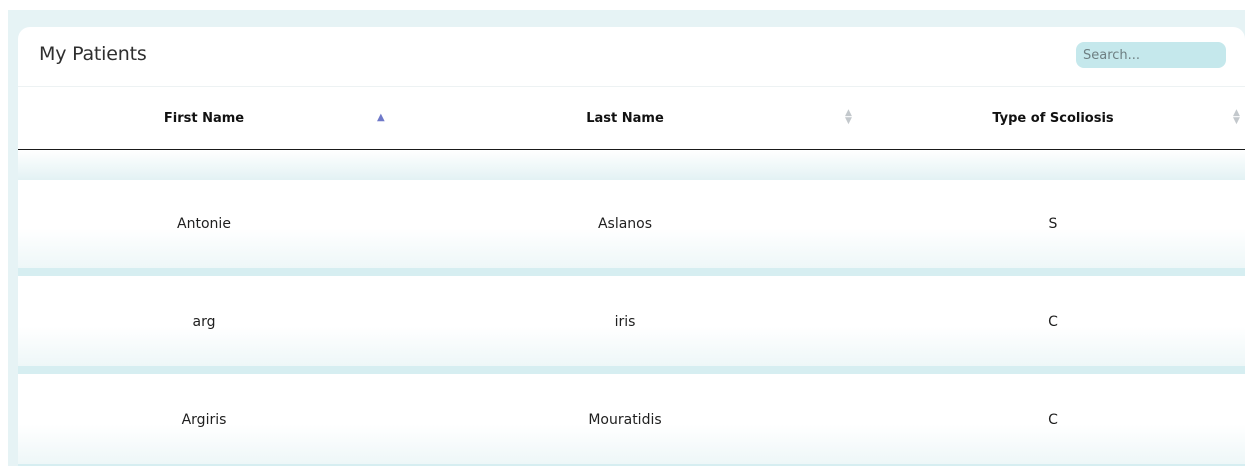  Describe the element at coordinates (204, 322) in the screenshot. I see `cell-first-name: arg` at that location.